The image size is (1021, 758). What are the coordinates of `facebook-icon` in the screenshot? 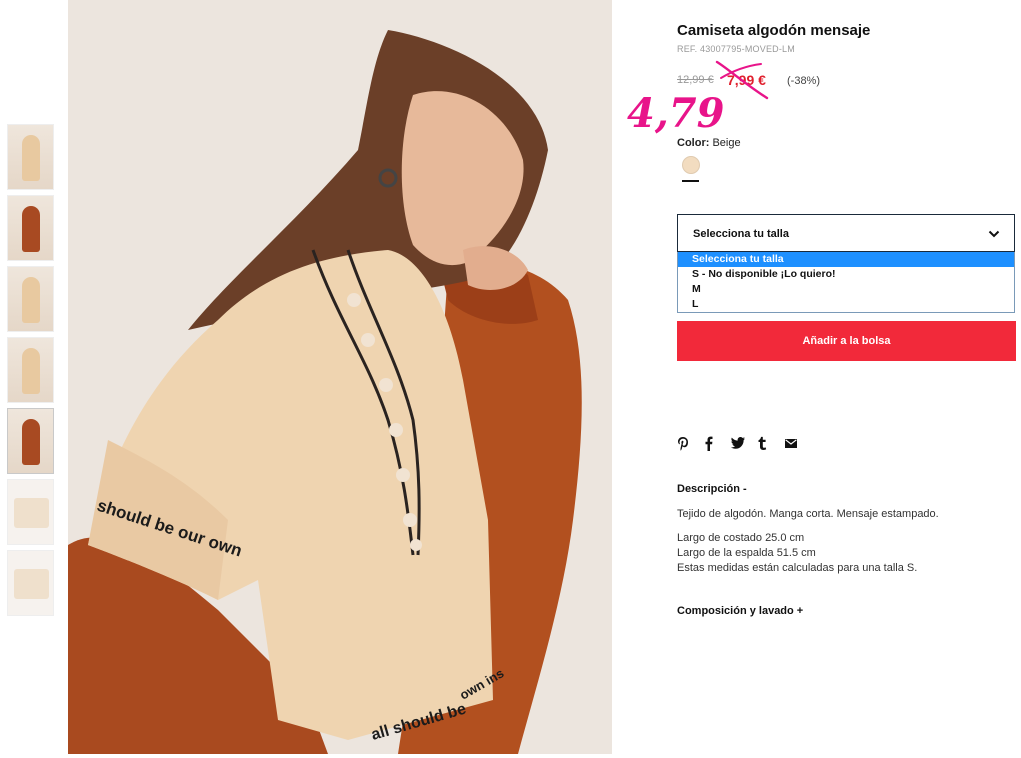 It's located at (717, 443).